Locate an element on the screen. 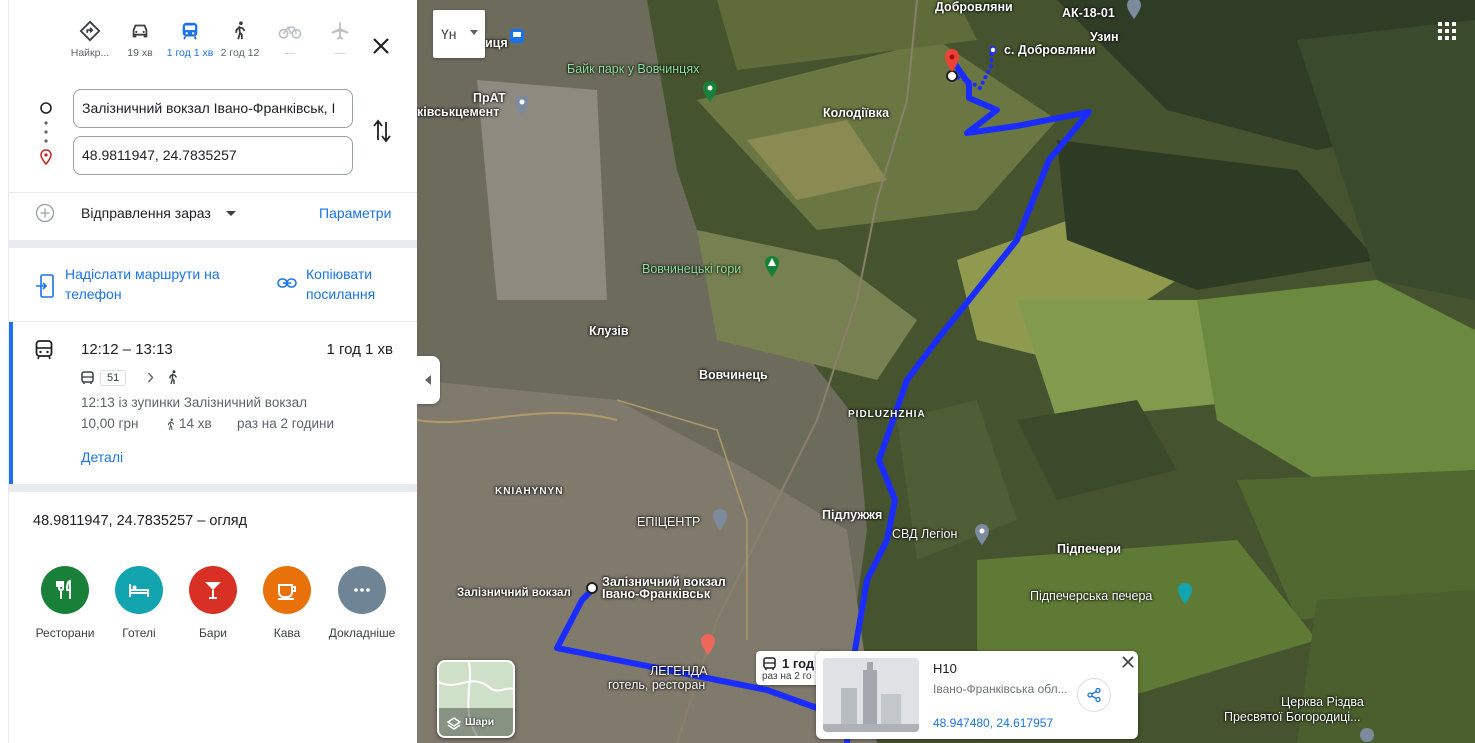 The height and width of the screenshot is (743, 1475). chevron-left-icon is located at coordinates (428, 380).